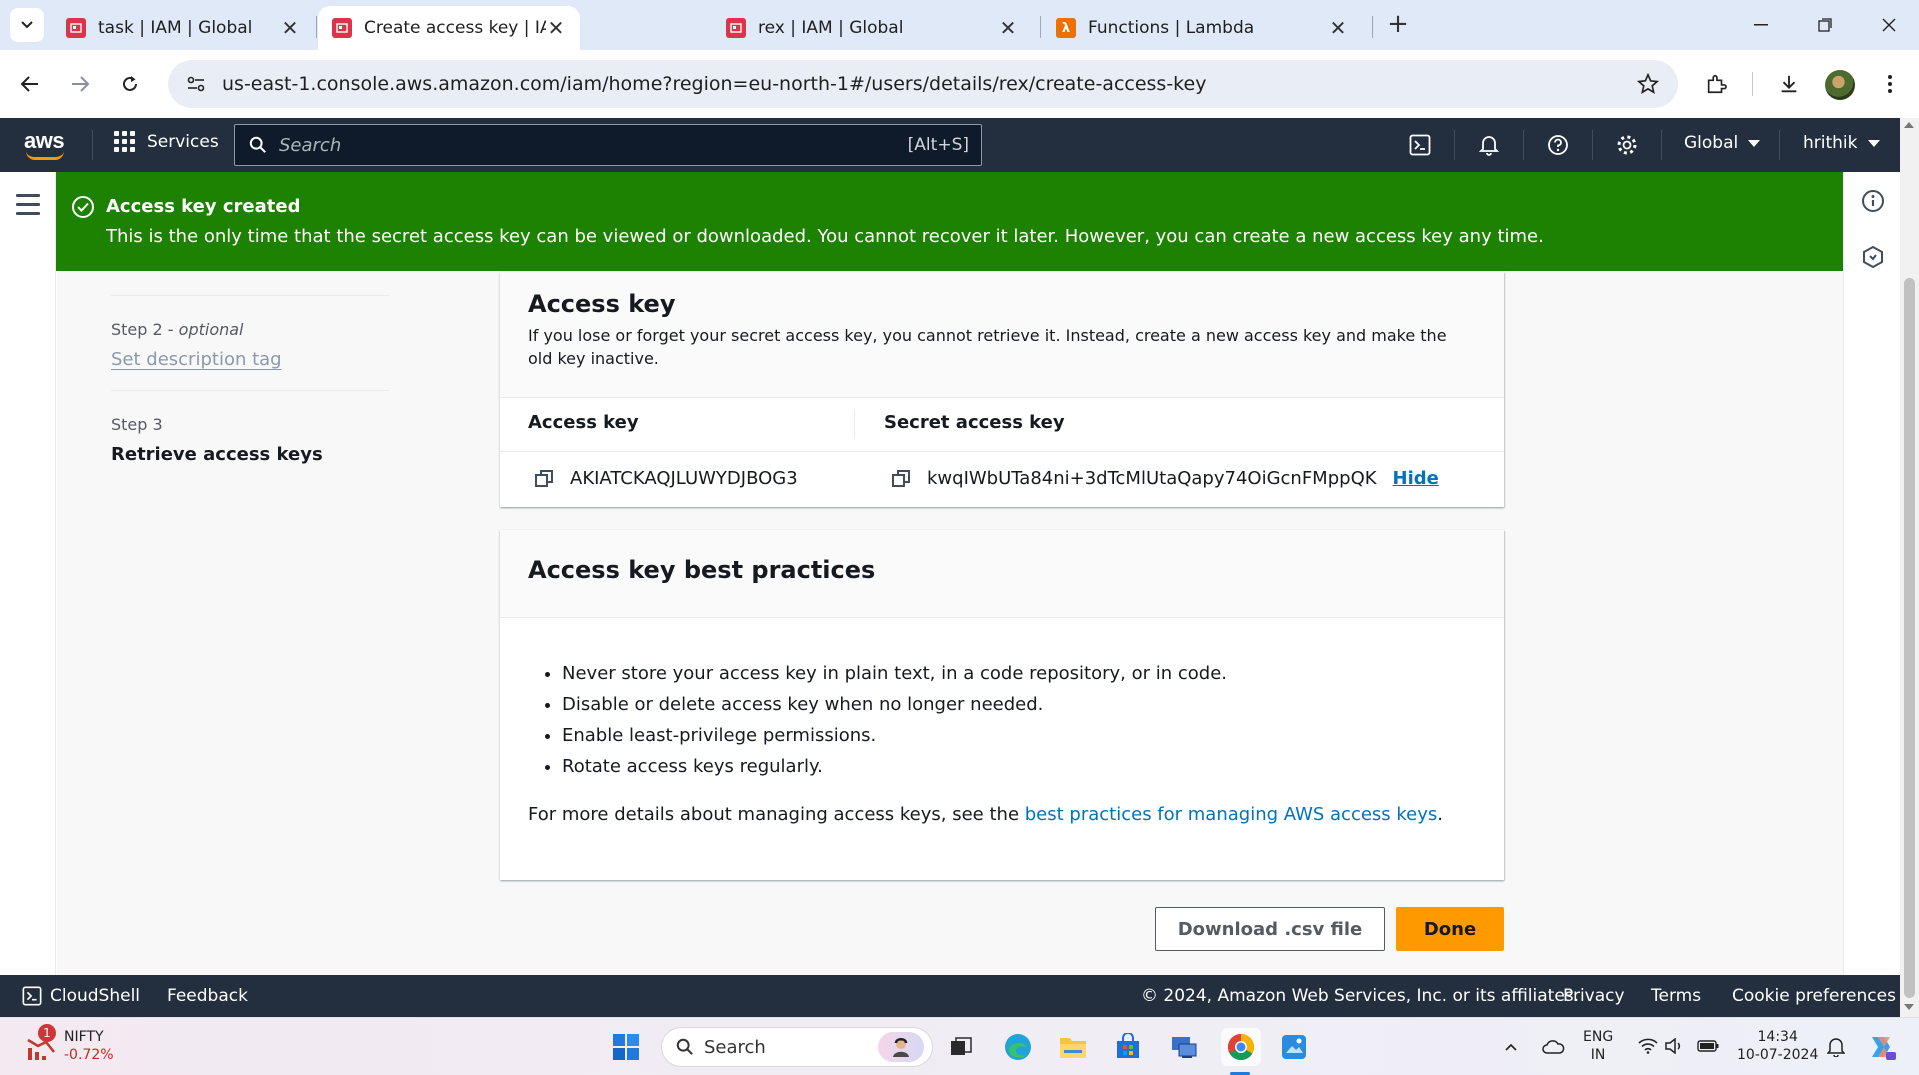 Image resolution: width=1919 pixels, height=1075 pixels. What do you see at coordinates (1777, 1037) in the screenshot?
I see `clock-time: 14:34` at bounding box center [1777, 1037].